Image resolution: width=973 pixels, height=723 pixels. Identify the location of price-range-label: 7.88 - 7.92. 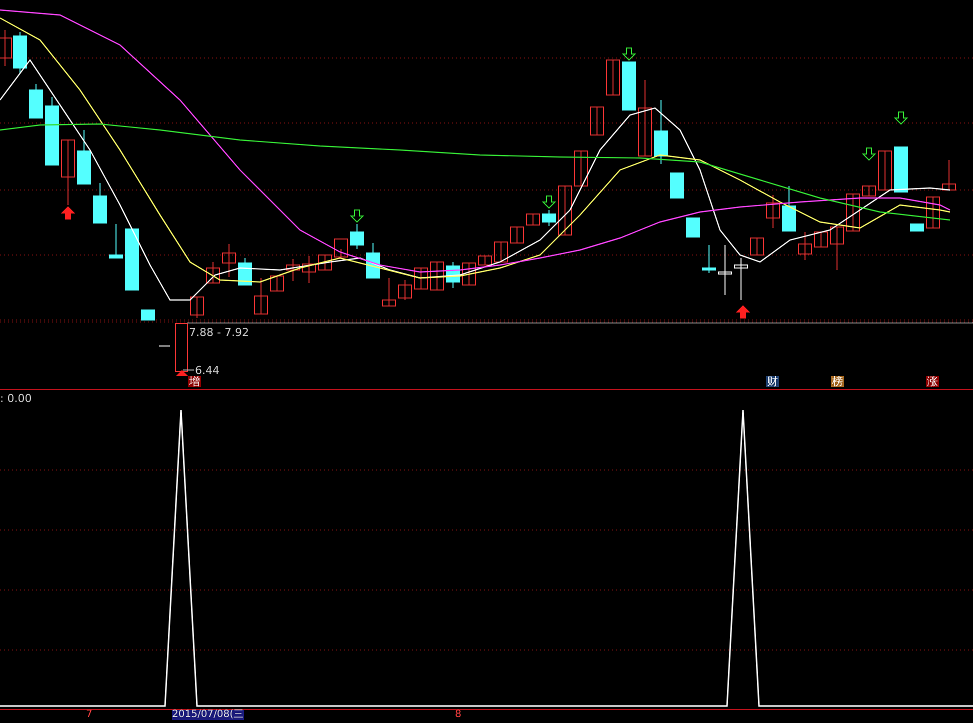
(219, 332).